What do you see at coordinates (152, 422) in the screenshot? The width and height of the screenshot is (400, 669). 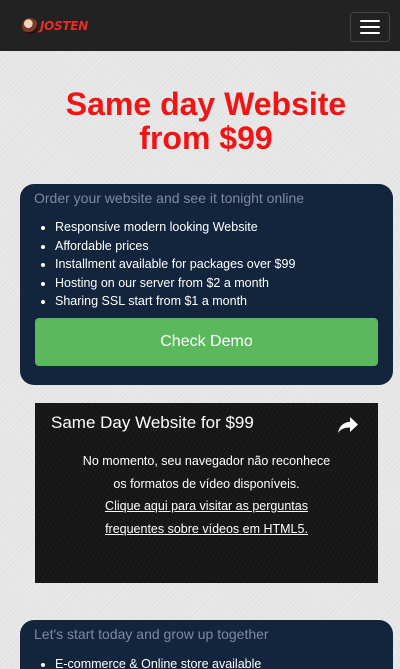 I see `video-title: Same Day Website for $99` at bounding box center [152, 422].